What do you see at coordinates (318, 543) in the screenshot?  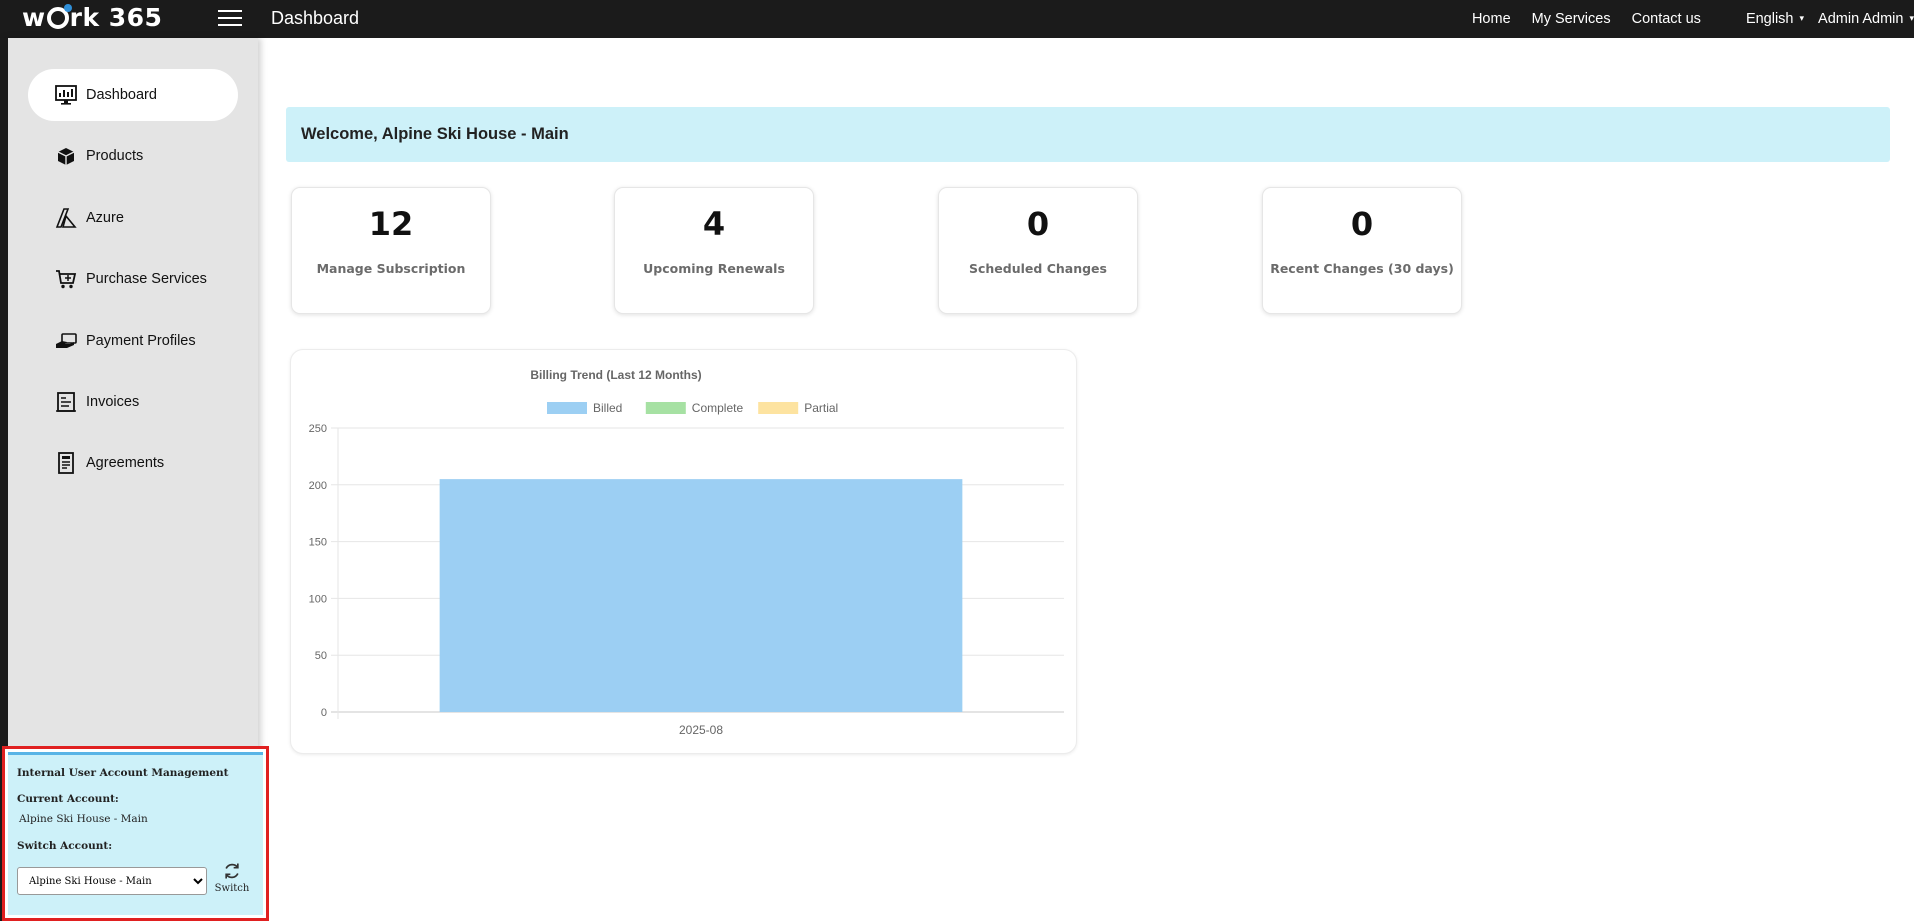 I see `y-tick-label: 150` at bounding box center [318, 543].